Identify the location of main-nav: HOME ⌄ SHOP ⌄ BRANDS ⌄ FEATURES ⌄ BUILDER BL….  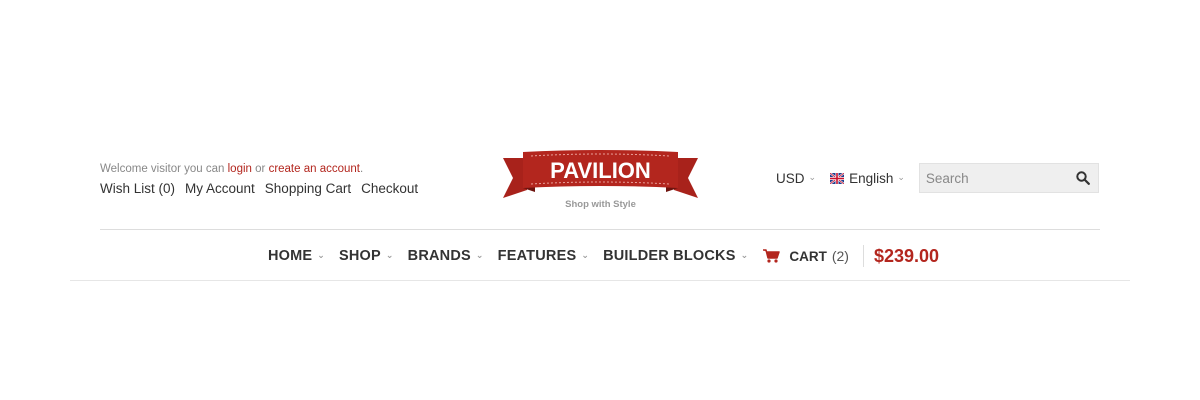
(600, 256).